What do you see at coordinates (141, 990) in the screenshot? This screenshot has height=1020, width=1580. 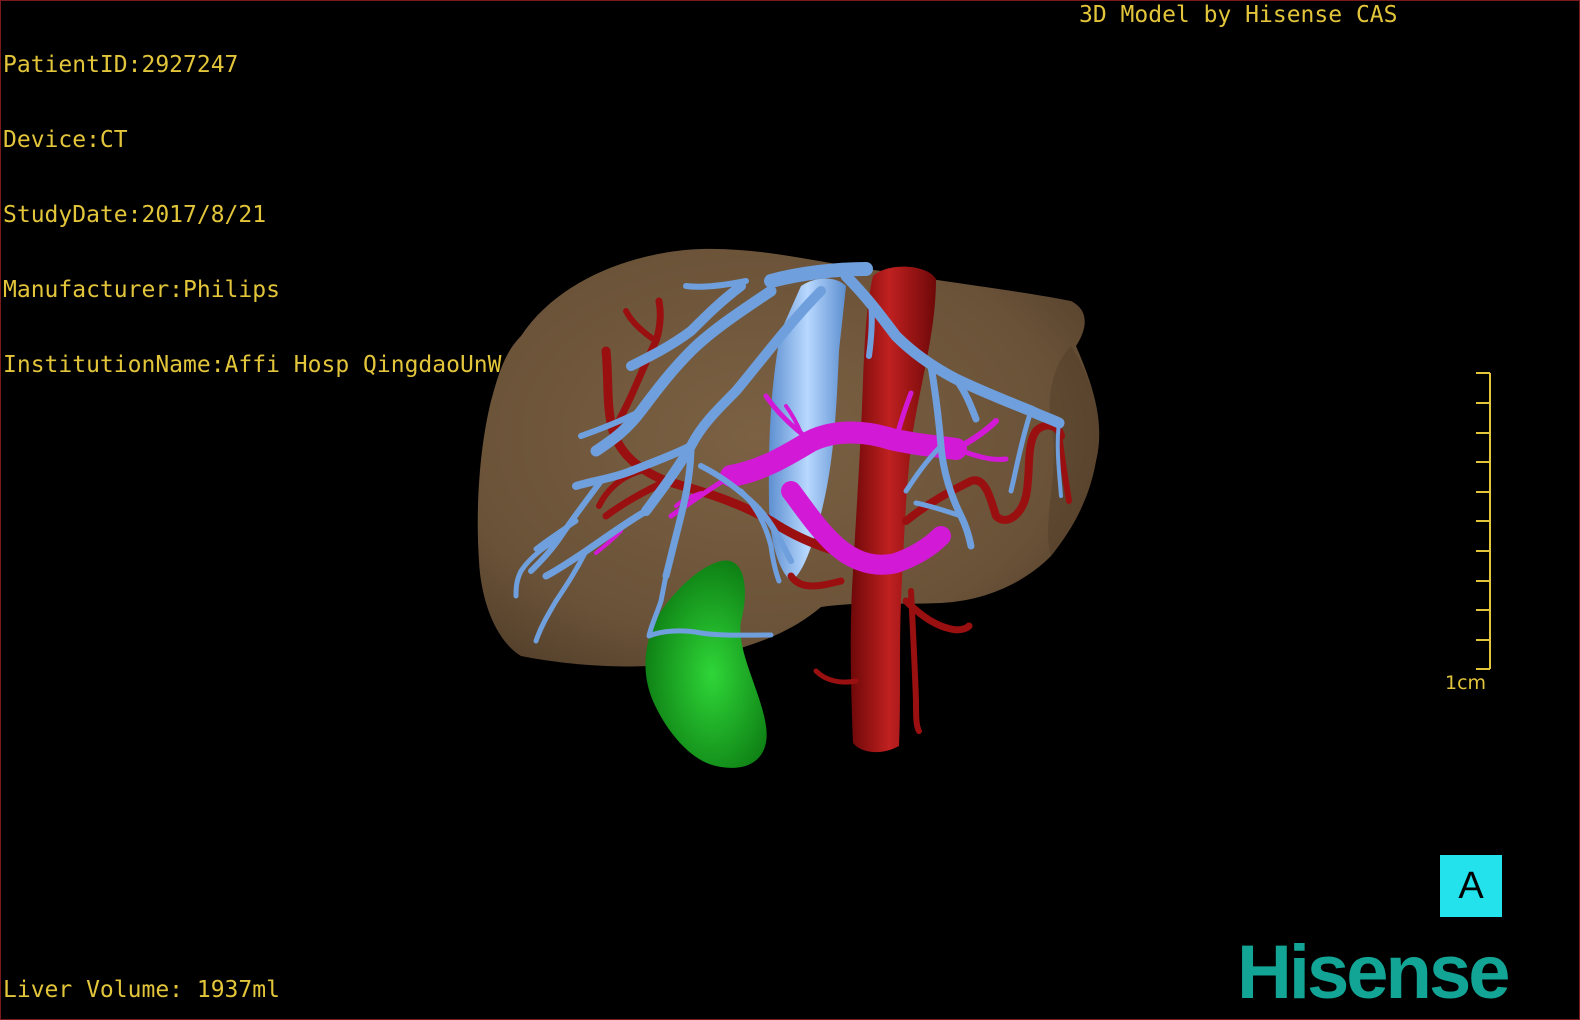 I see `liver-volume: Liver Volume: 1937ml` at bounding box center [141, 990].